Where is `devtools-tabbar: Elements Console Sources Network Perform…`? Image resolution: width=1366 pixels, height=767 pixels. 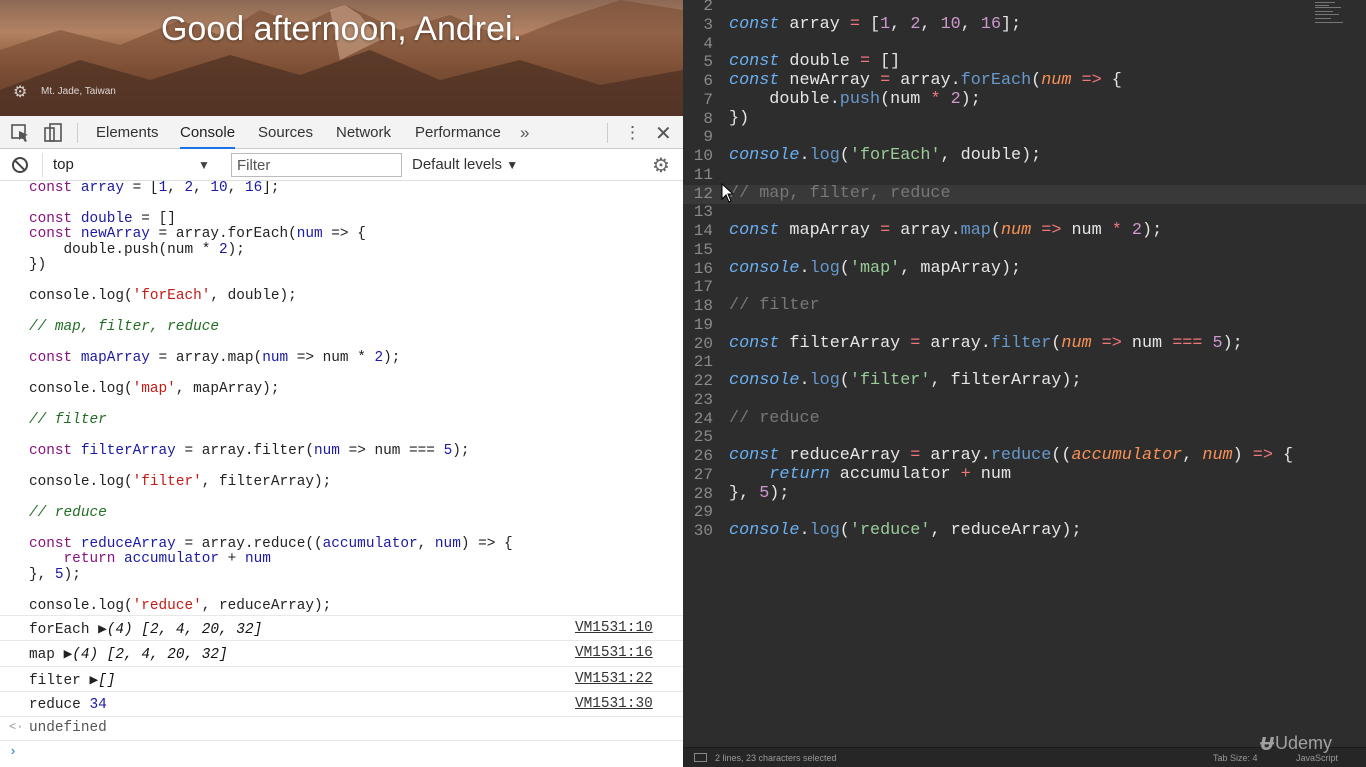 devtools-tabbar: Elements Console Sources Network Perform… is located at coordinates (341, 132).